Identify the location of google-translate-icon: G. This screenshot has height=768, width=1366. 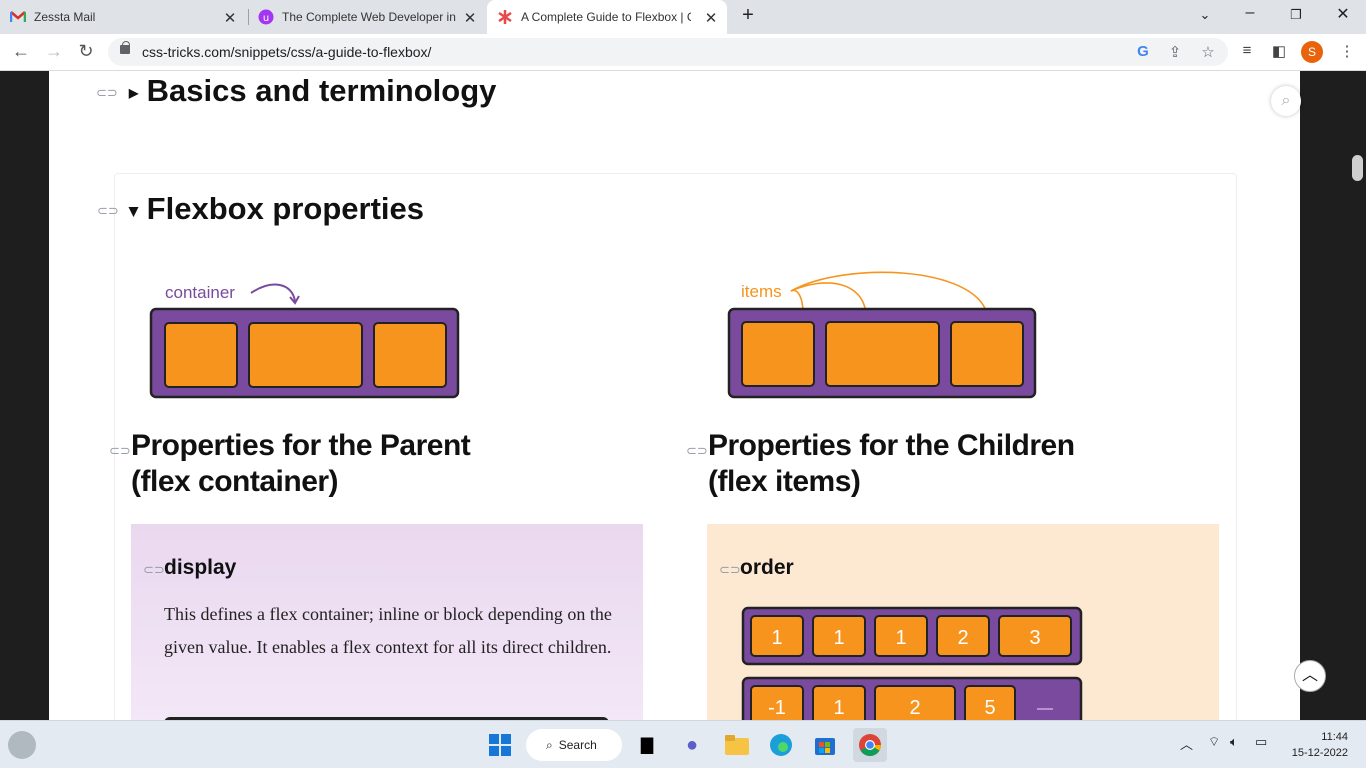
(1143, 51).